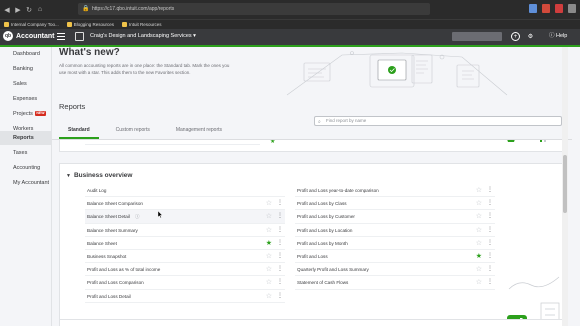 Image resolution: width=580 pixels, height=326 pixels. What do you see at coordinates (395, 243) in the screenshot?
I see `report-row: Profit and Loss by Month ☆ ⋮` at bounding box center [395, 243].